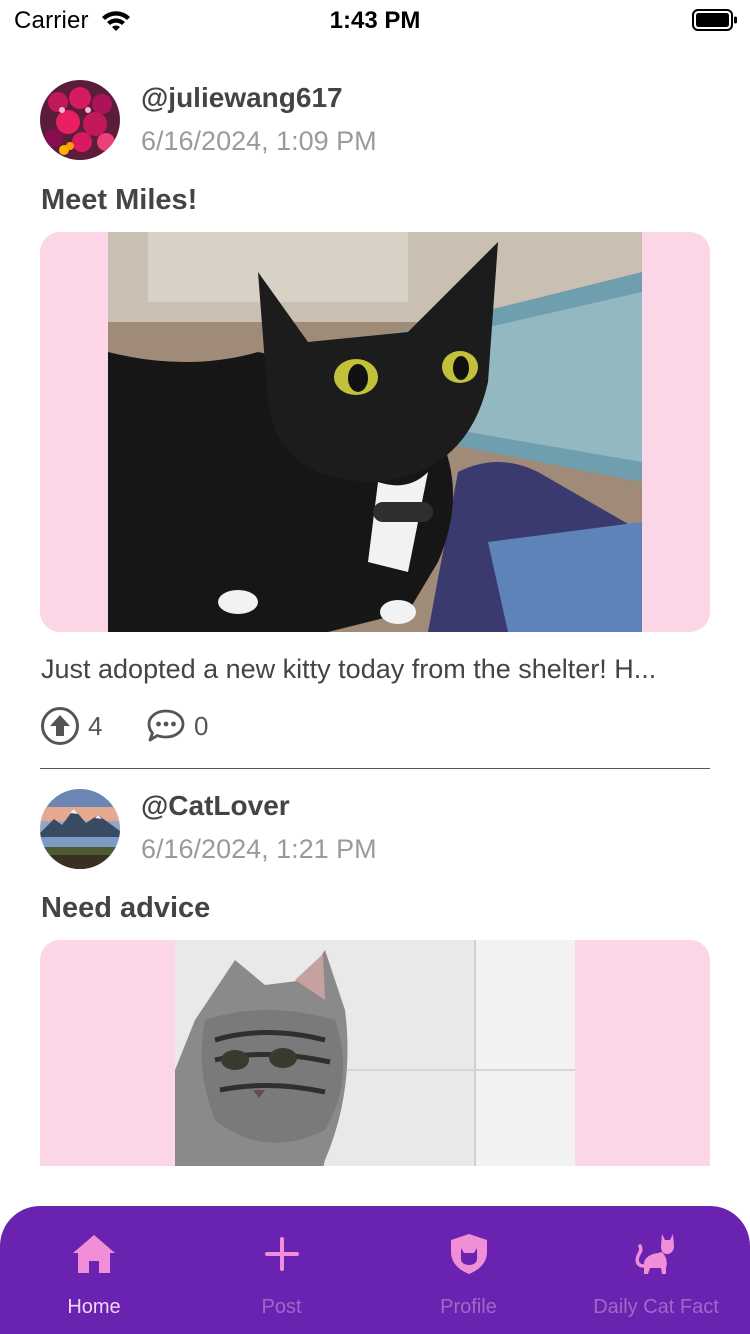 This screenshot has width=750, height=1334. I want to click on tab-label: Home, so click(94, 1307).